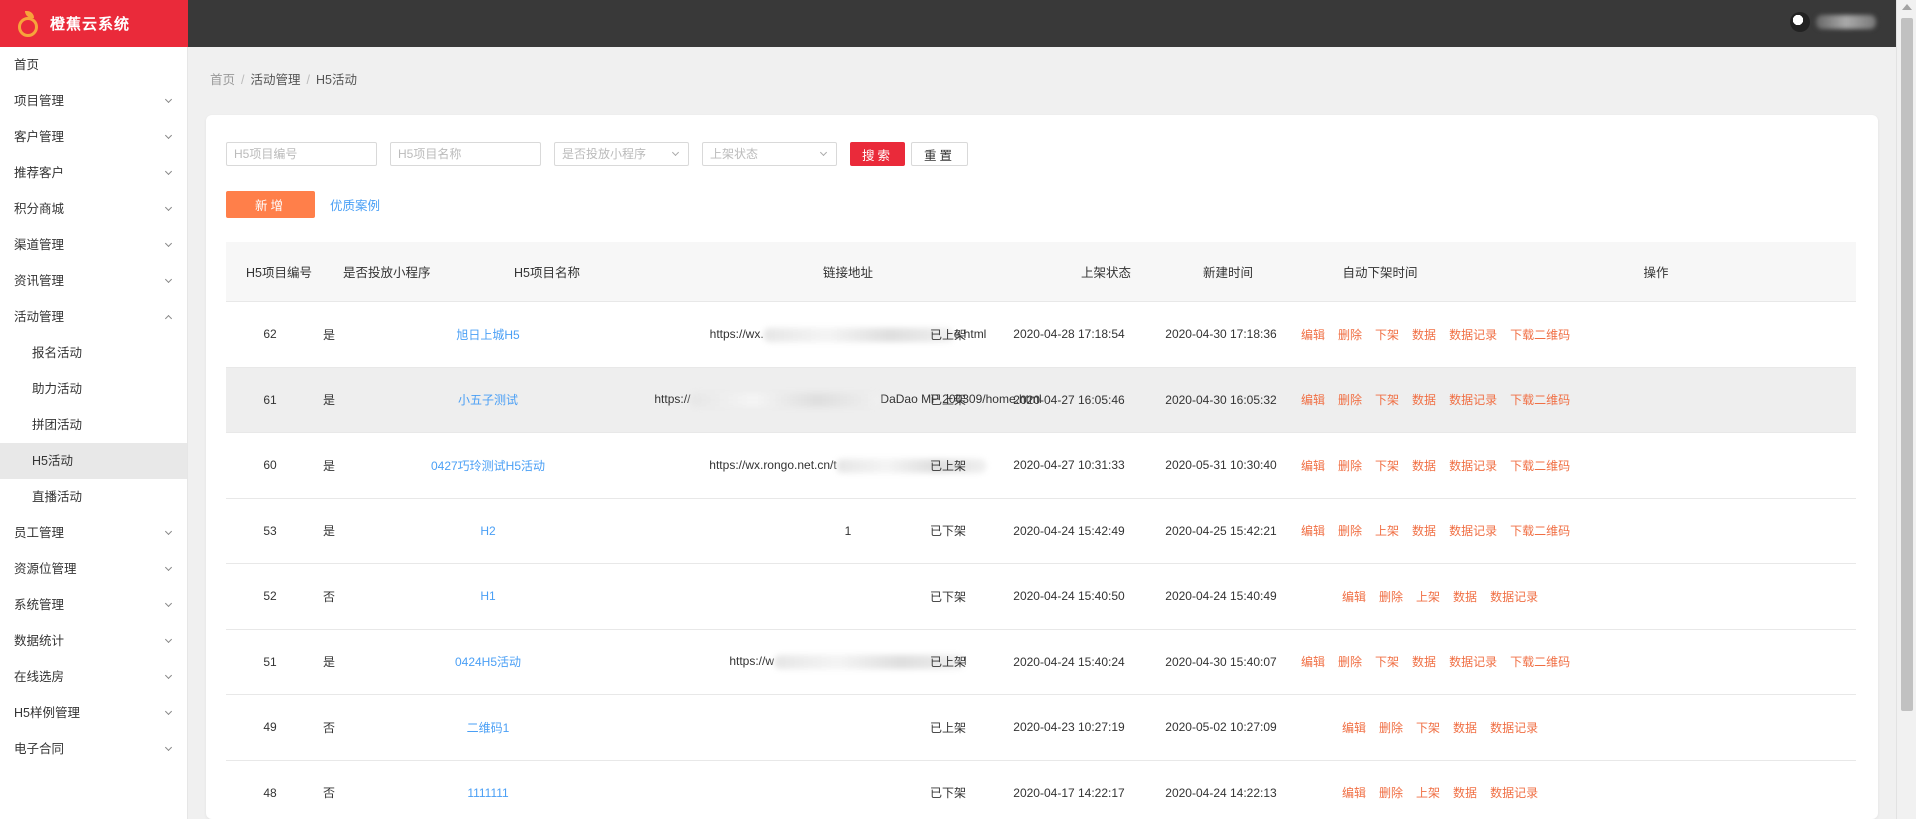 This screenshot has height=819, width=1916. Describe the element at coordinates (52, 461) in the screenshot. I see `sidebar-item-label: H5活动` at that location.